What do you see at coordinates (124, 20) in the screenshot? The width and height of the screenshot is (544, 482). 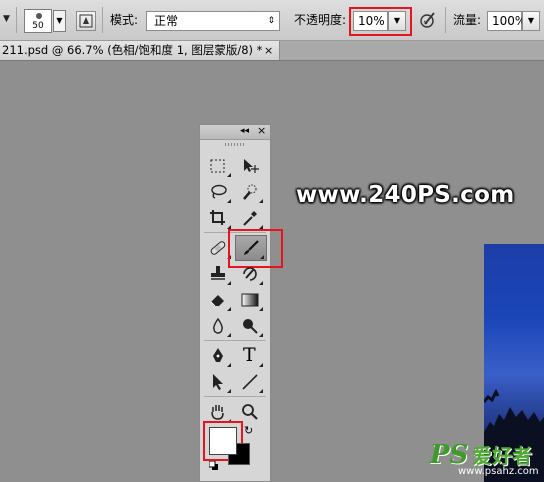 I see `mode-label: 模式:` at bounding box center [124, 20].